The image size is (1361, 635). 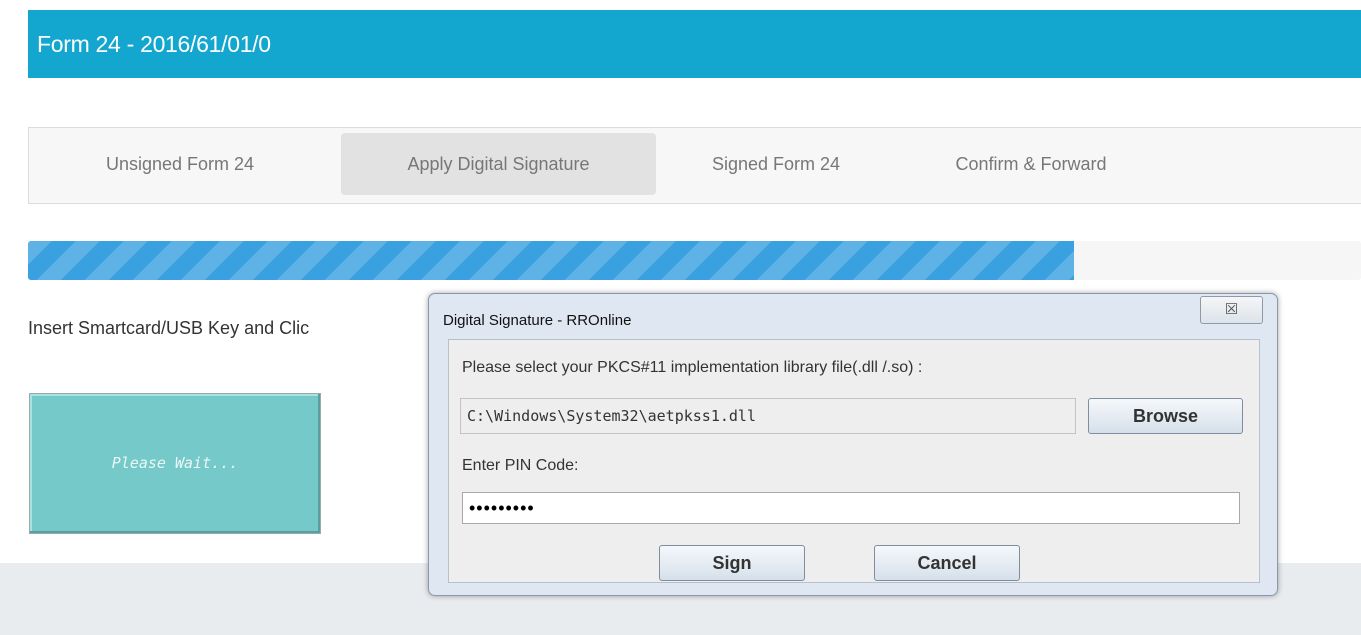 I want to click on tab-unsigned-form-24: Unsigned Form 24, so click(x=180, y=164).